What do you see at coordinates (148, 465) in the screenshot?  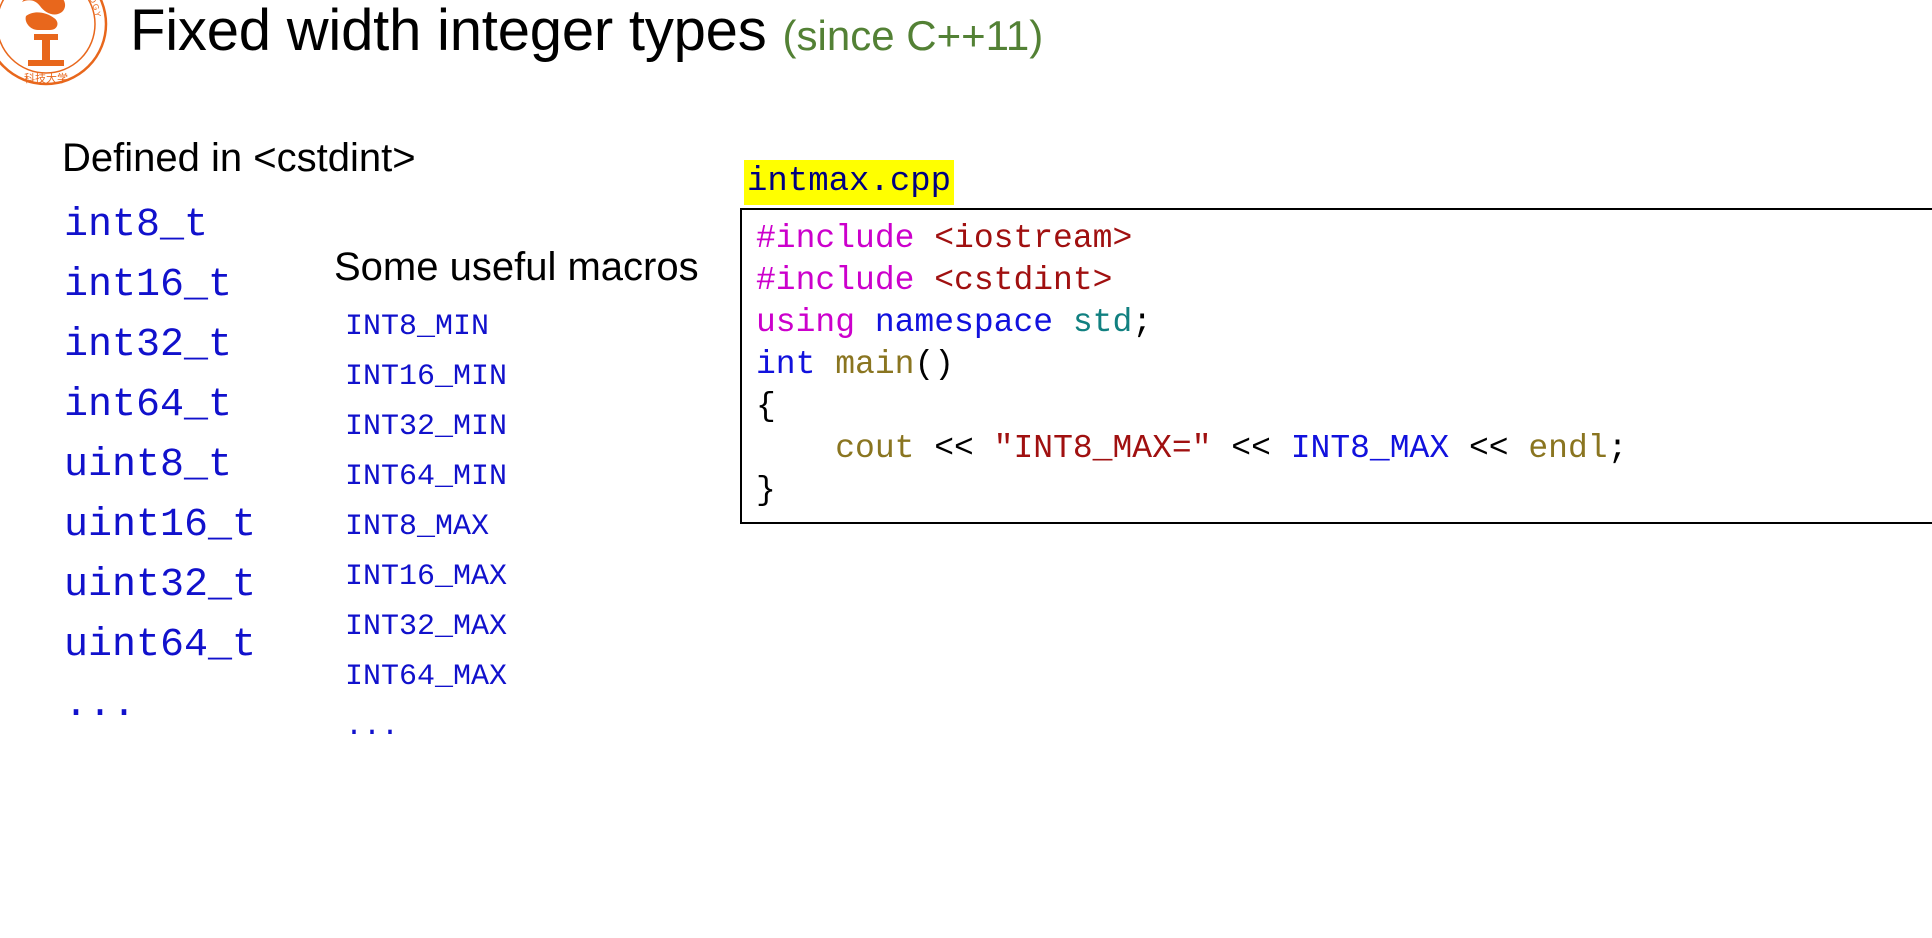 I see `type-list-item: uint8_t` at bounding box center [148, 465].